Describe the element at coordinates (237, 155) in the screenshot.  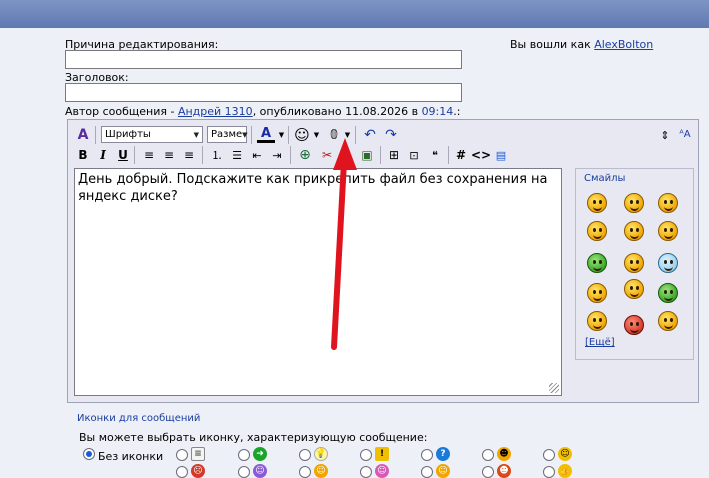
I see `unordered-list-icon: ☰` at that location.